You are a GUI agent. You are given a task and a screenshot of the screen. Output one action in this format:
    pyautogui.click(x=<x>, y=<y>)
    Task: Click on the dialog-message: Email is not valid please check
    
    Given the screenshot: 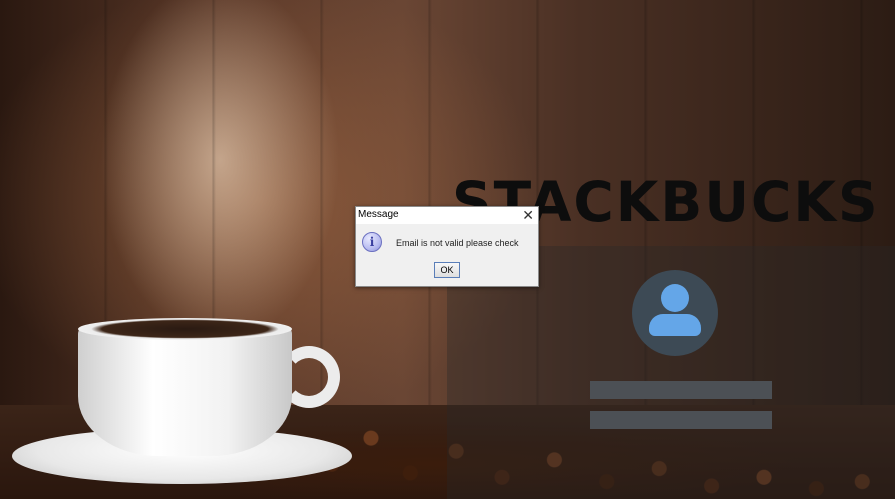 What is the action you would take?
    pyautogui.click(x=457, y=243)
    